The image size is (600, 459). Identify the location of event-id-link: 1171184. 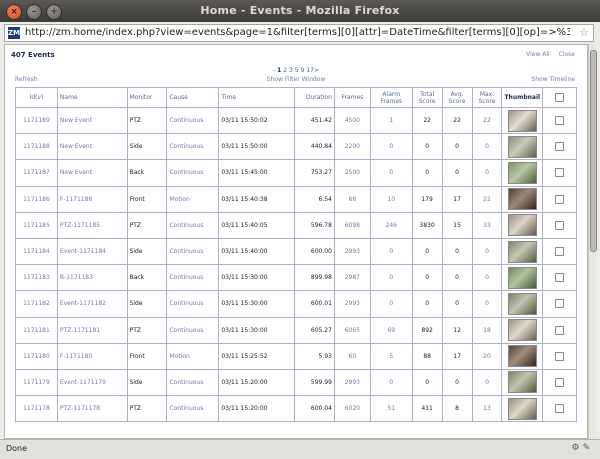
(36, 251).